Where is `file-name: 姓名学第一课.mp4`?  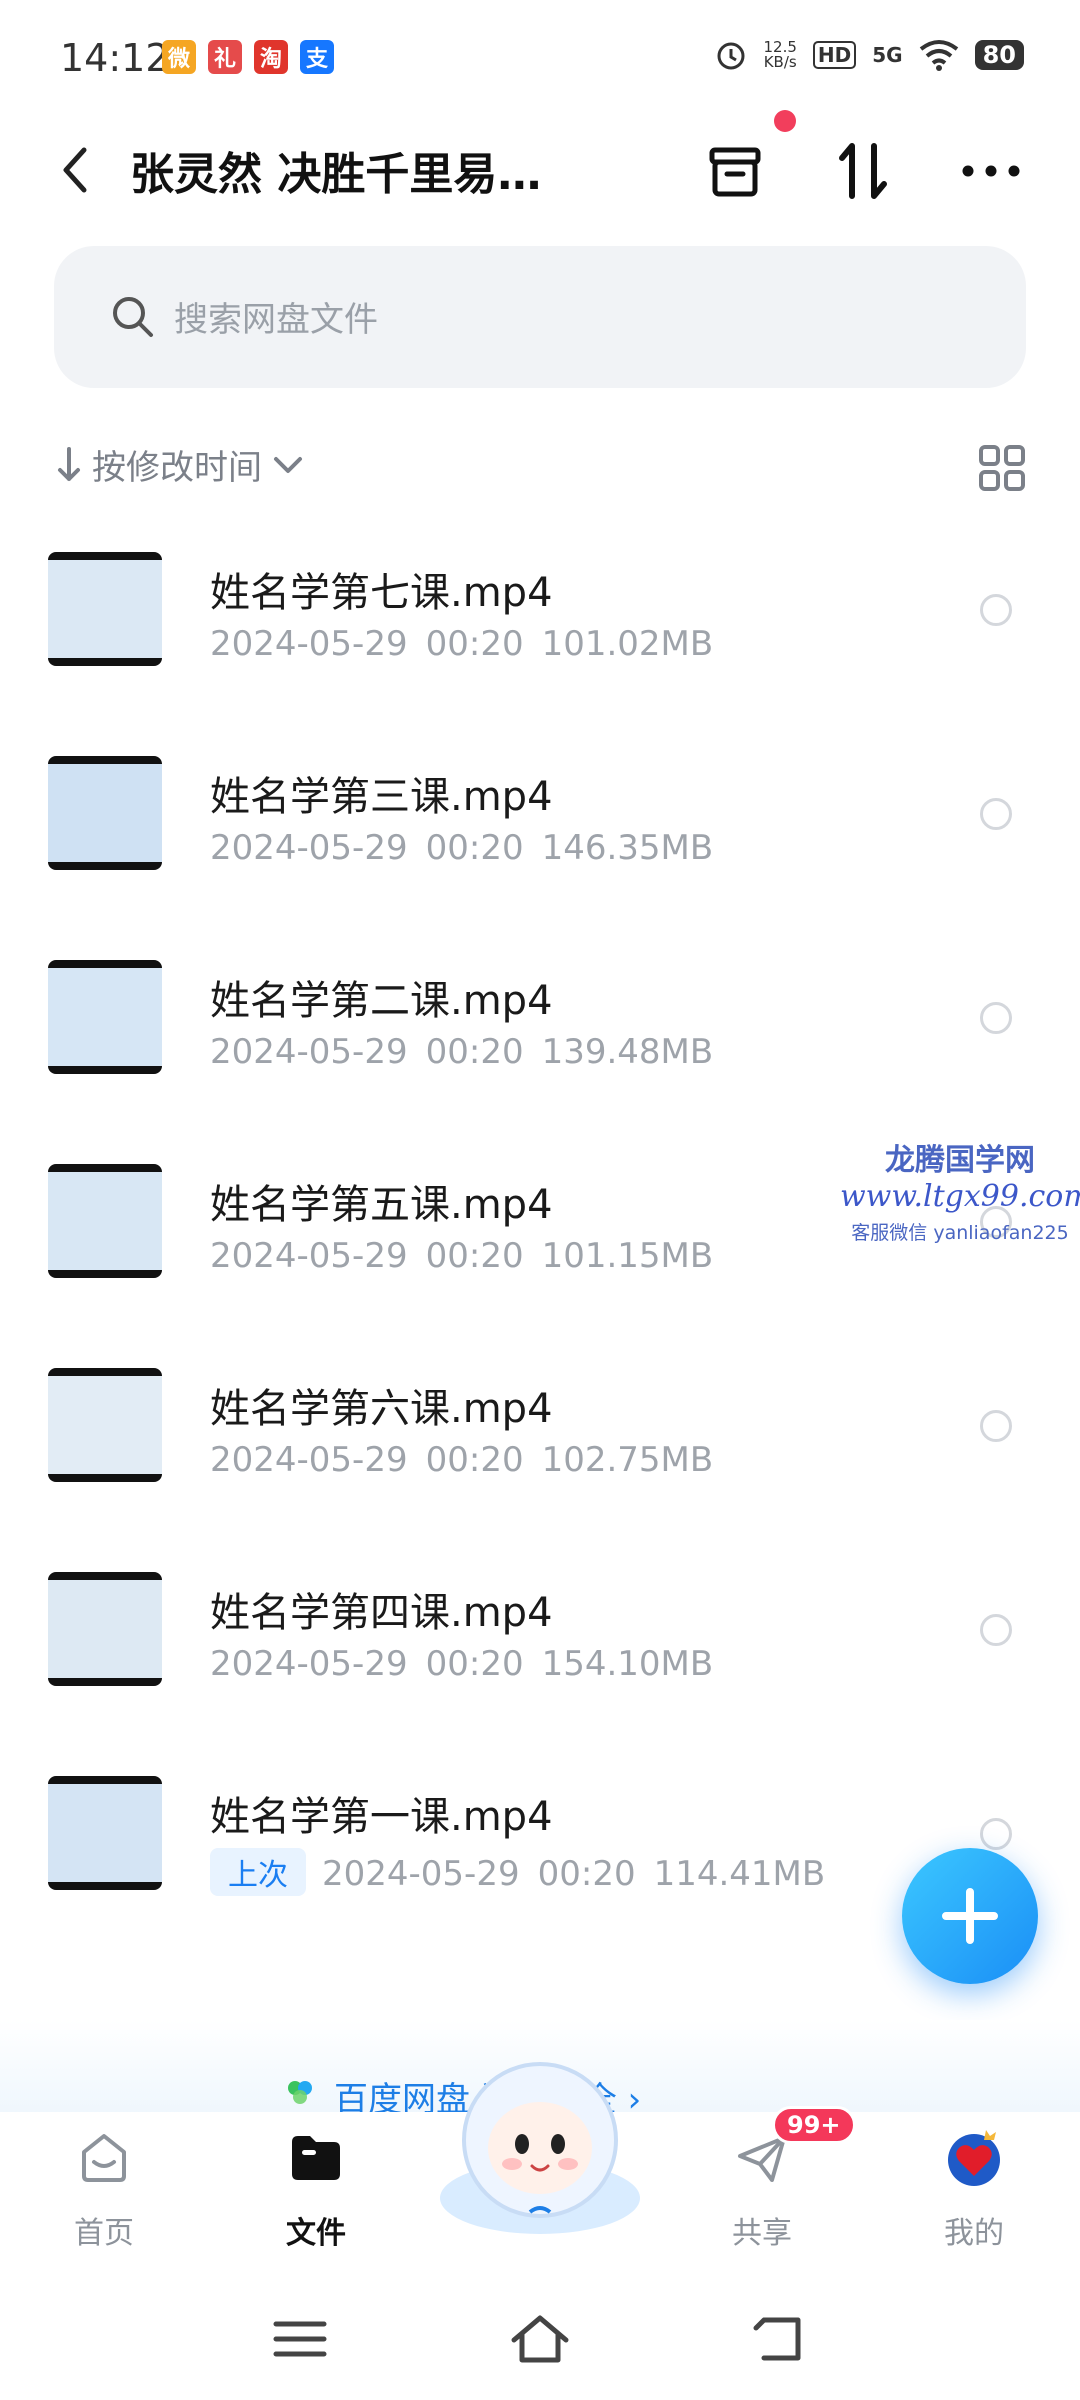 file-name: 姓名学第一课.mp4 is located at coordinates (381, 1817).